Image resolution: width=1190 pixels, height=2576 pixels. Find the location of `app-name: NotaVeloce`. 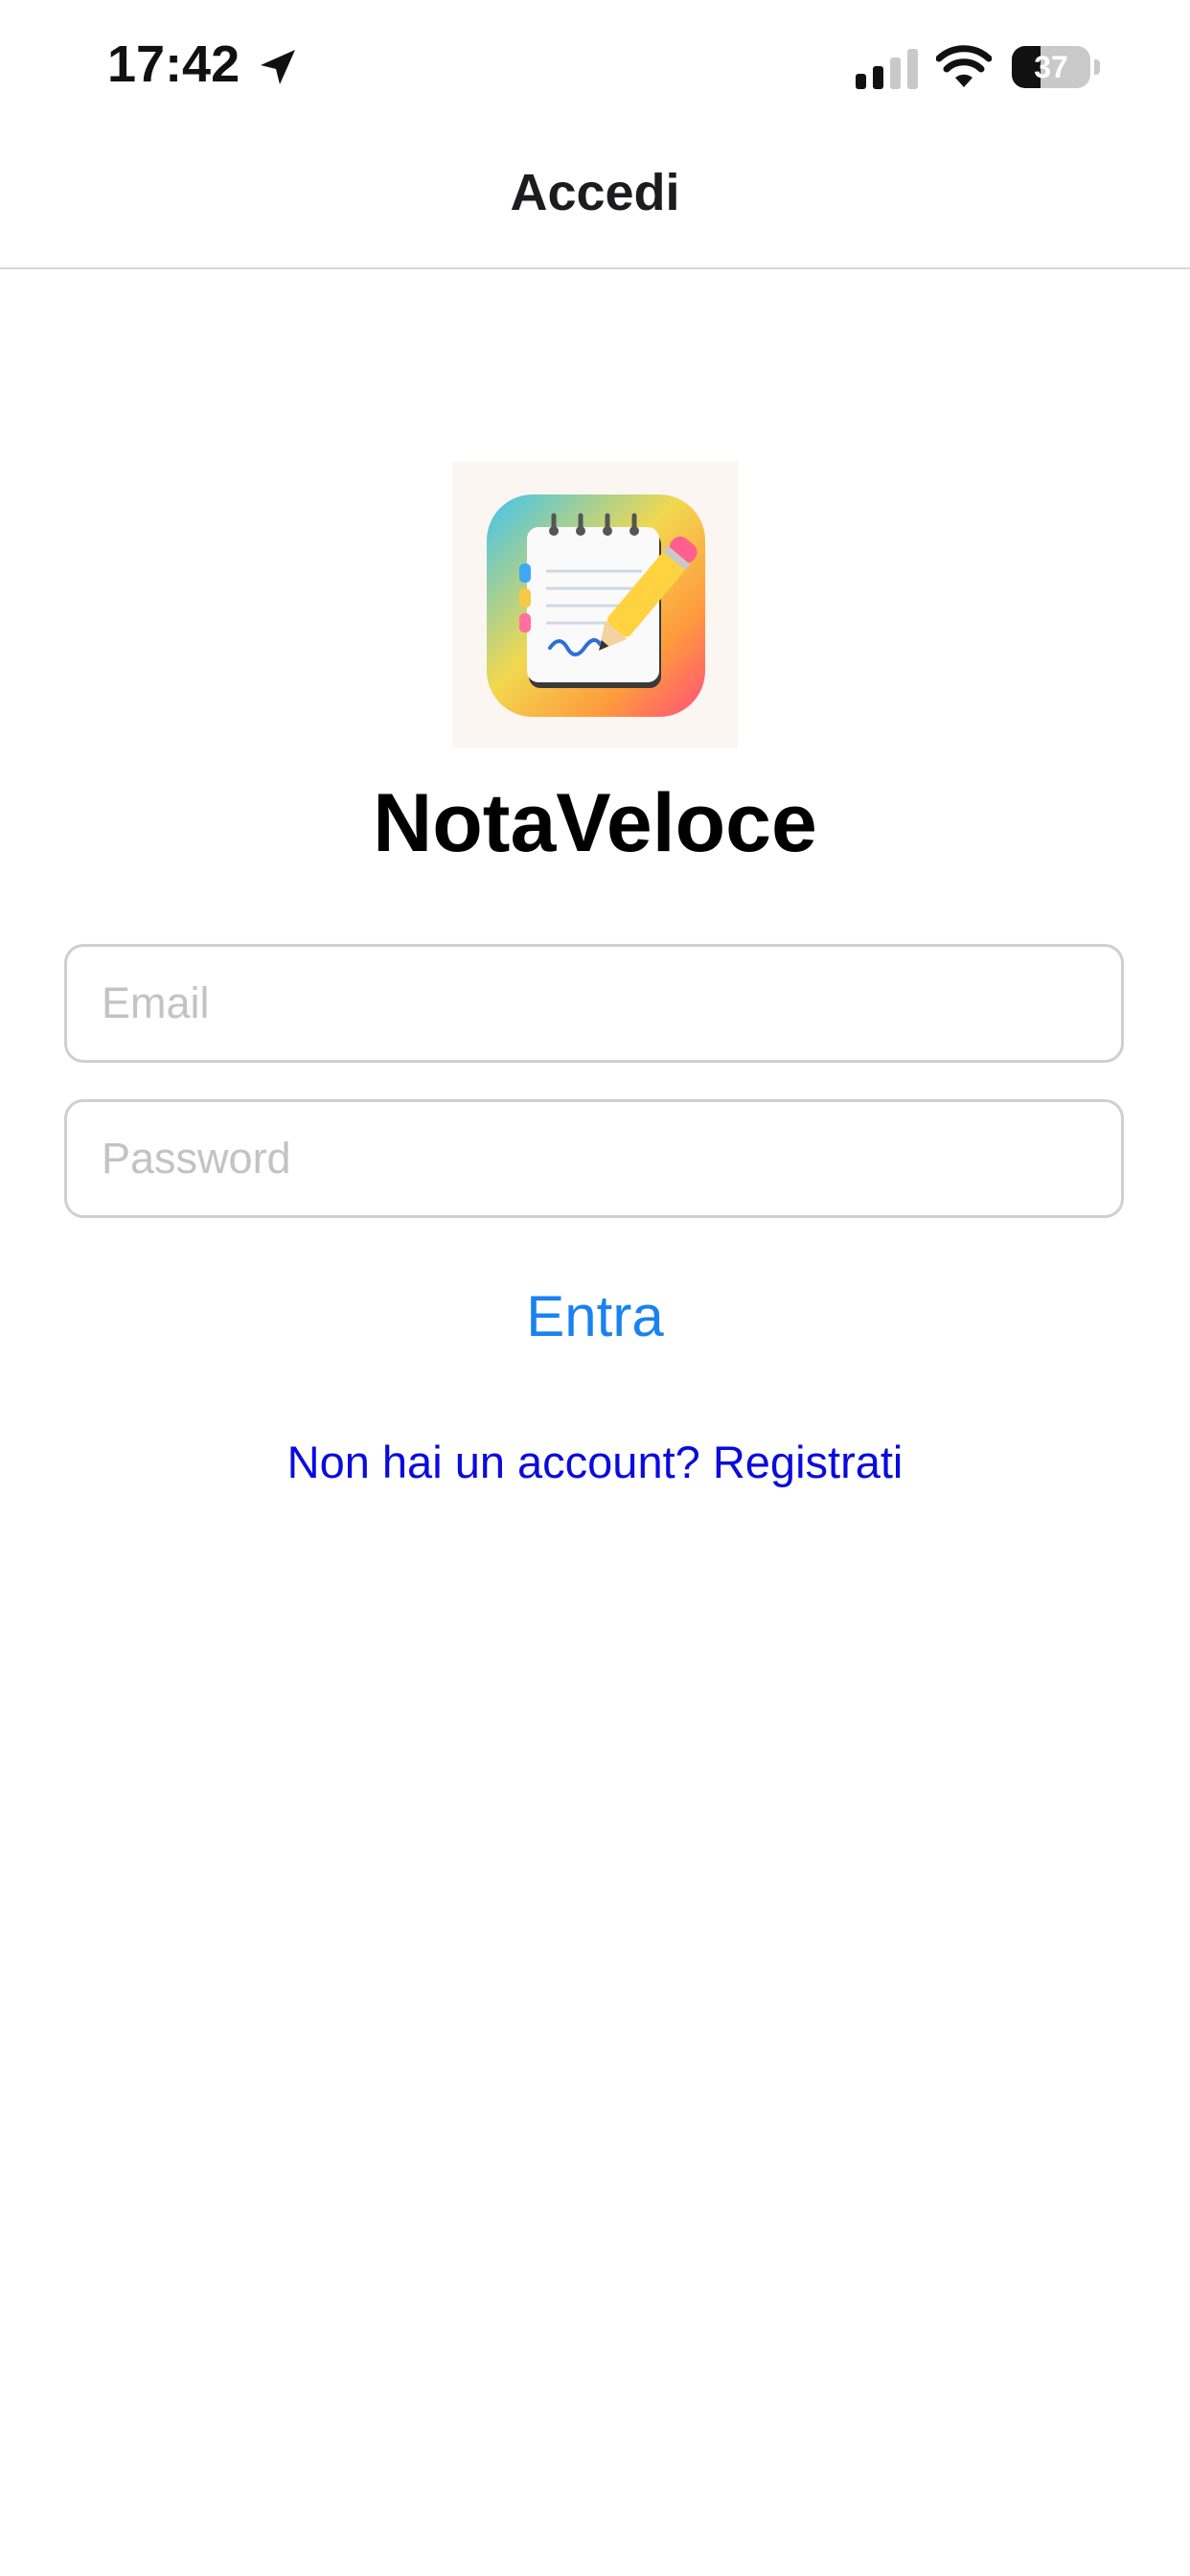

app-name: NotaVeloce is located at coordinates (595, 823).